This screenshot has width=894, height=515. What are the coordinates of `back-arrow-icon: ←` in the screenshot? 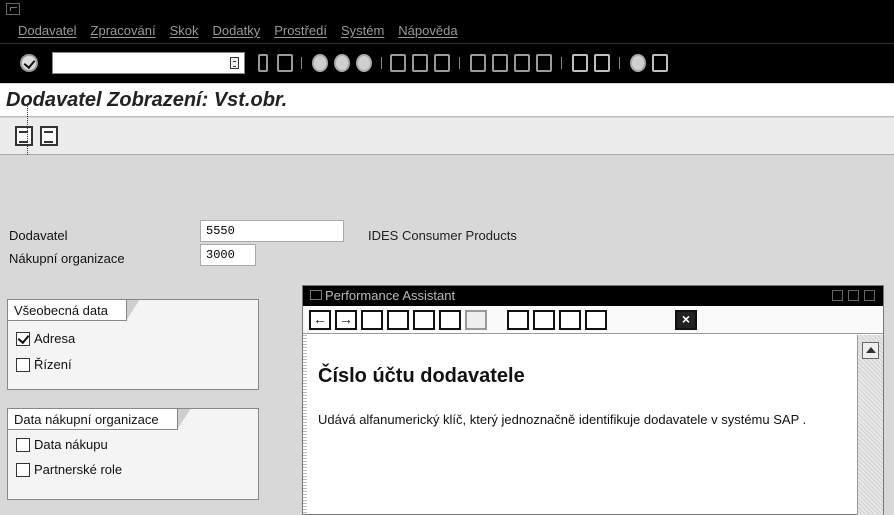 It's located at (320, 320).